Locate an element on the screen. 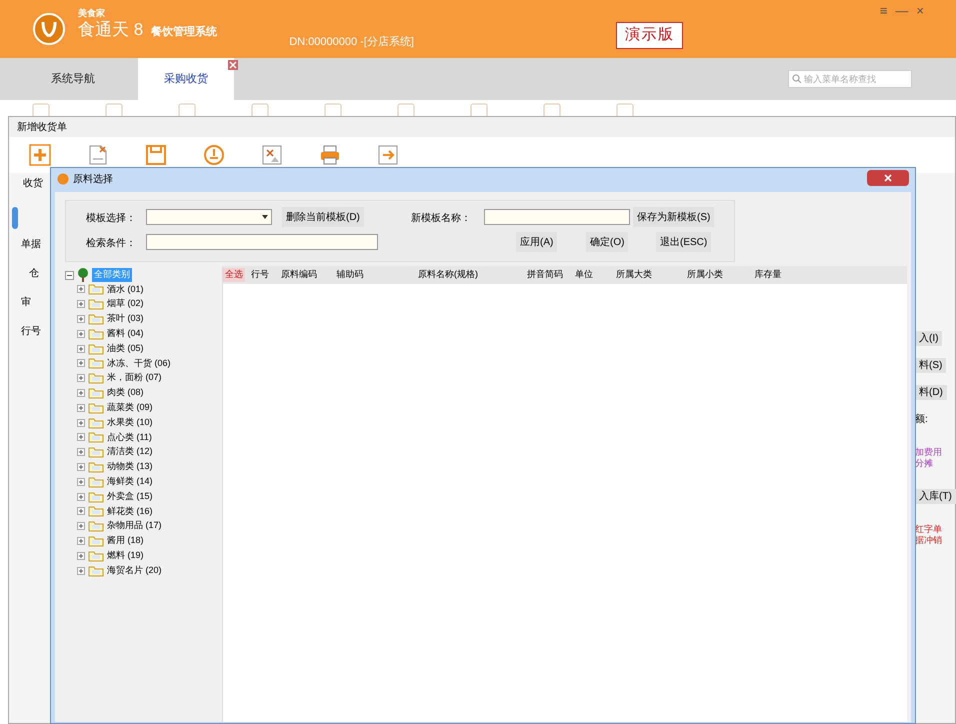  side-button: 入(I) is located at coordinates (928, 338).